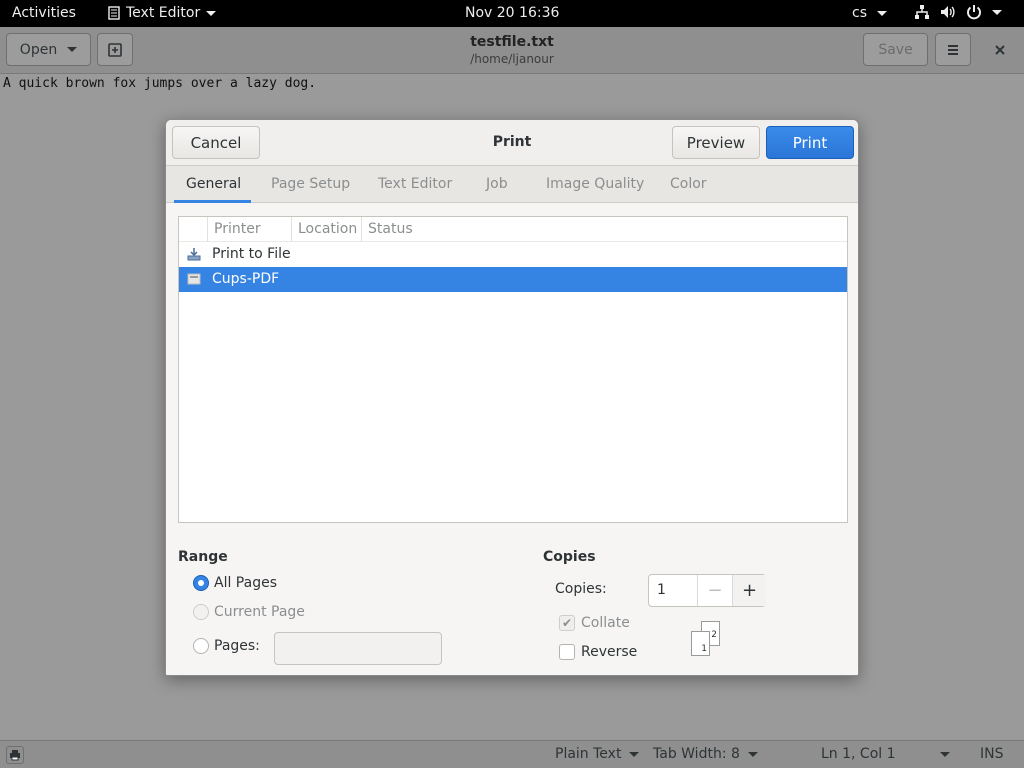 The height and width of the screenshot is (768, 1024). Describe the element at coordinates (974, 12) in the screenshot. I see `power-icon` at that location.